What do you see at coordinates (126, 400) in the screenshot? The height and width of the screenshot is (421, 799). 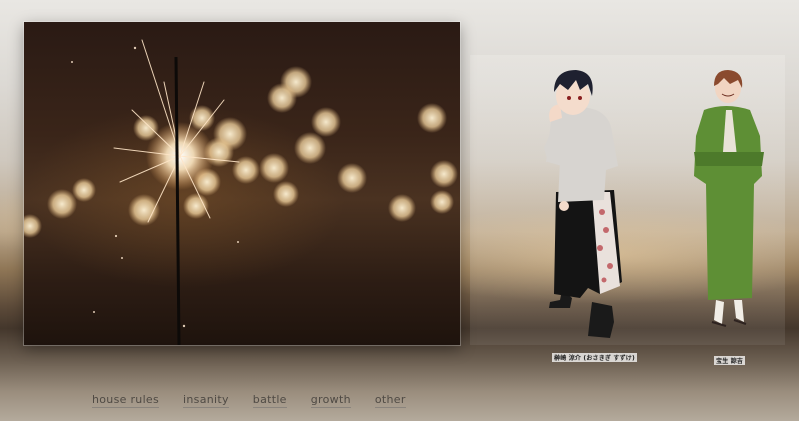 I see `nav-link-house-rules: house rules` at bounding box center [126, 400].